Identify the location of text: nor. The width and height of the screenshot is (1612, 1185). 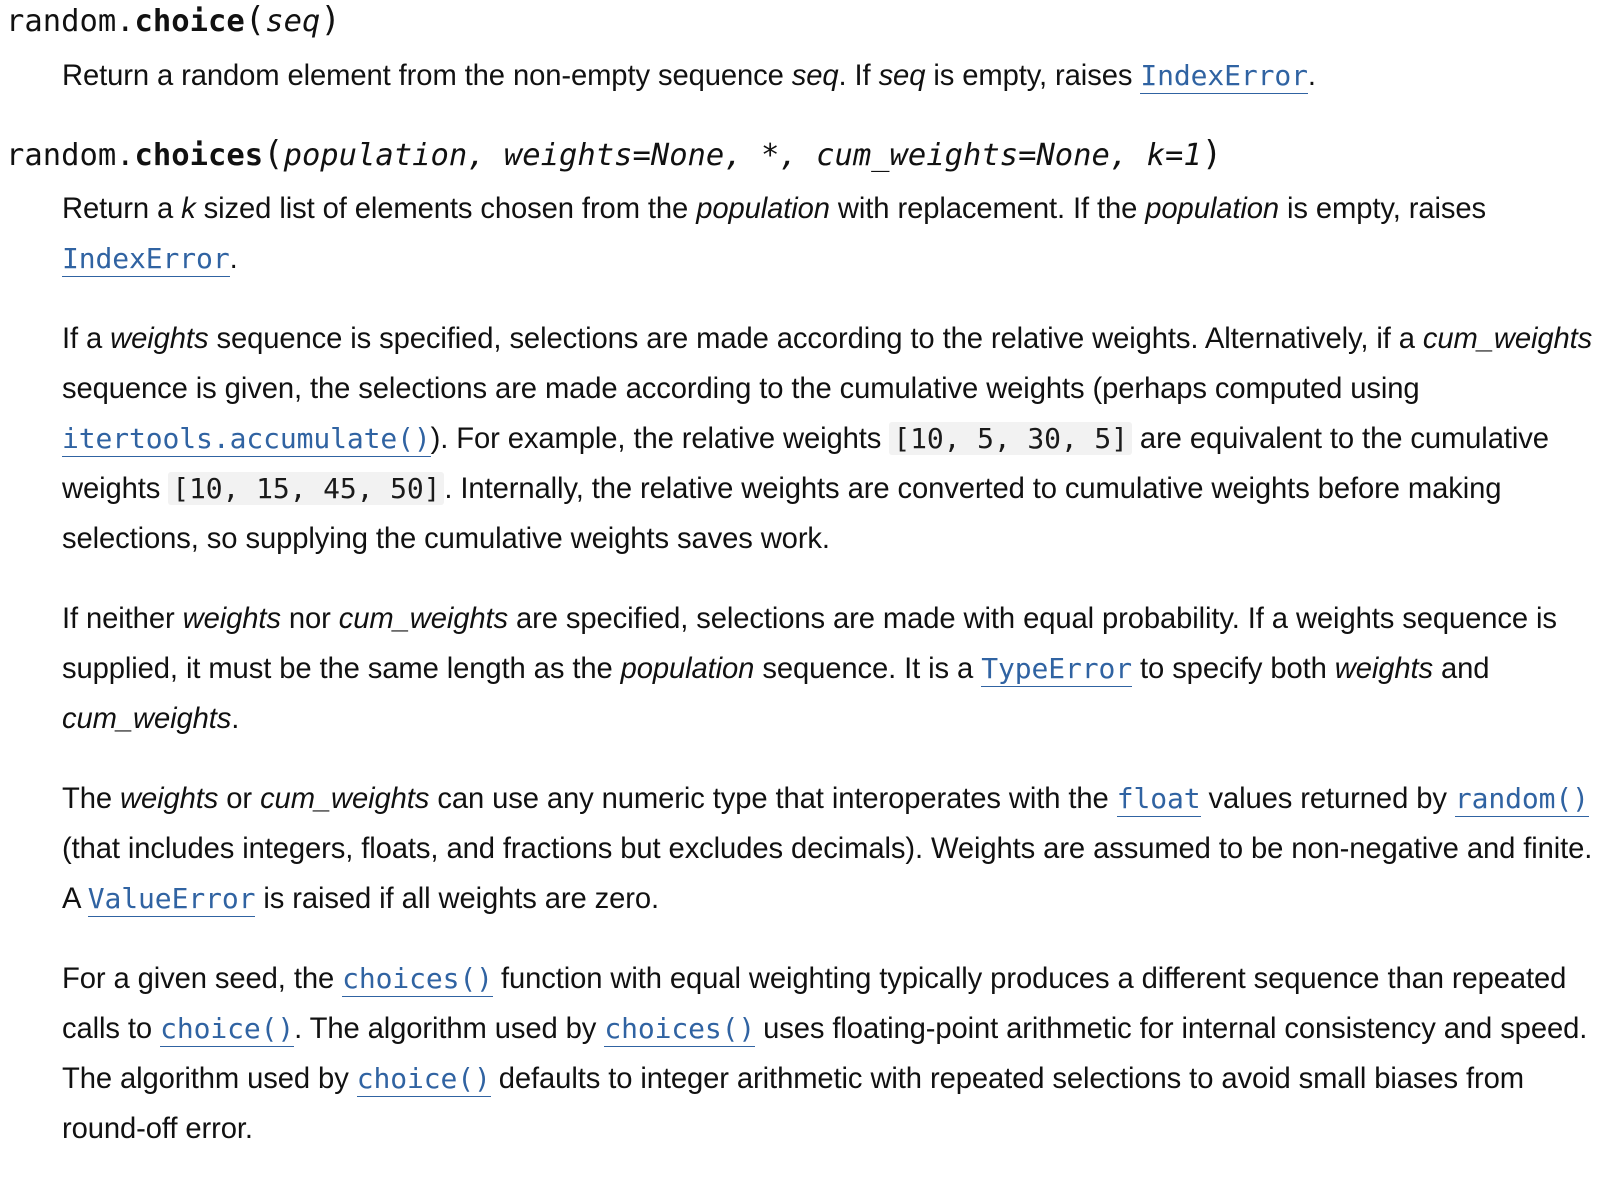
(309, 619).